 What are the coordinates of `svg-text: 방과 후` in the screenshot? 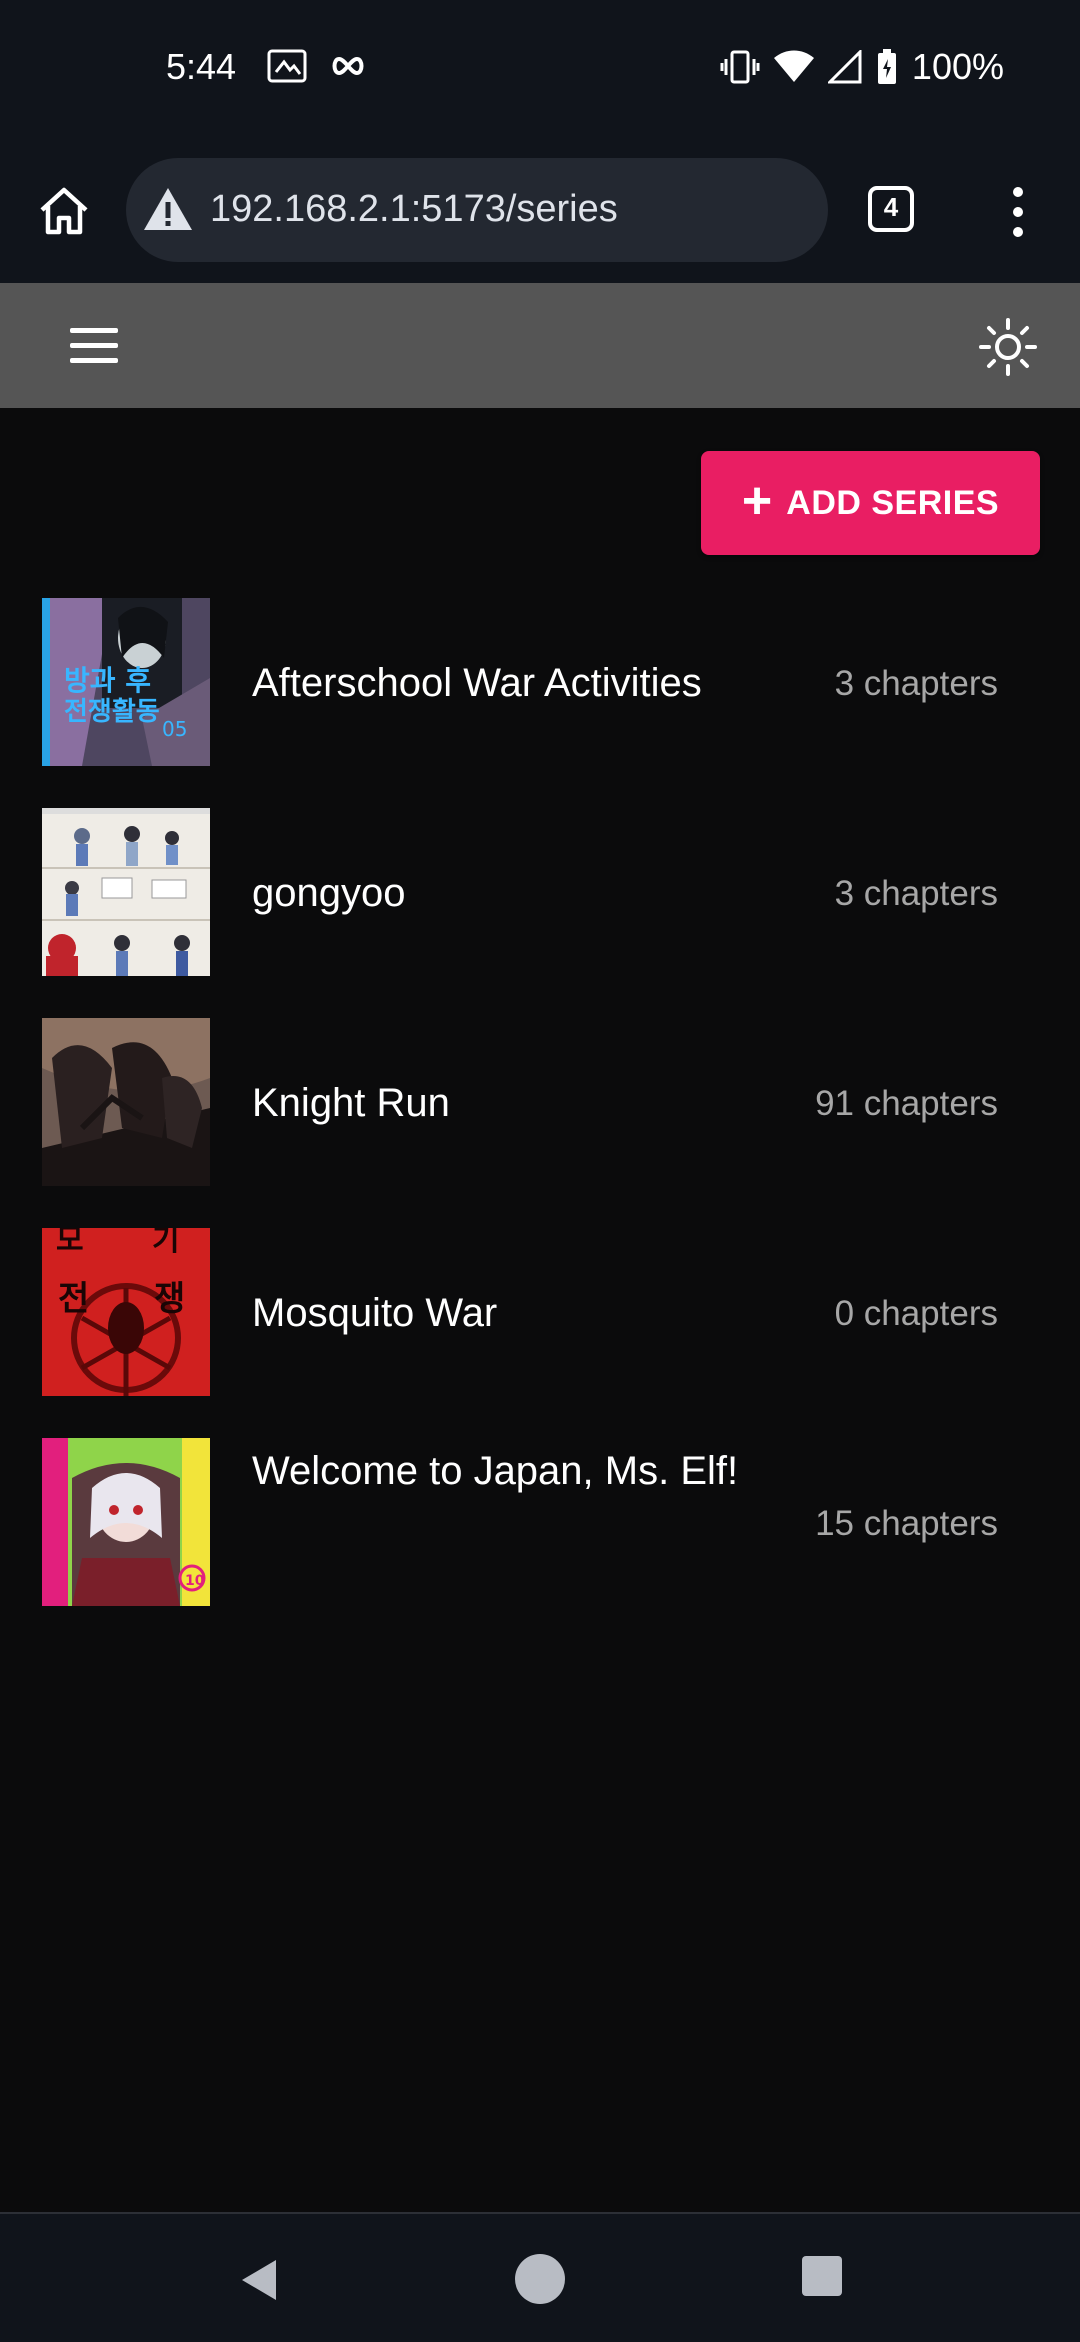 It's located at (107, 680).